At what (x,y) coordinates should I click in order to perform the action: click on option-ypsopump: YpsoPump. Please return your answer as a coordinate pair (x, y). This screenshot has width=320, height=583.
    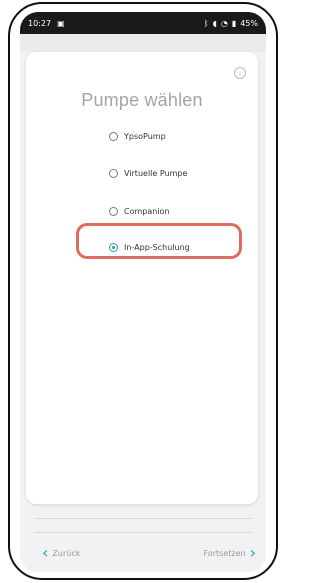
    Looking at the image, I should click on (137, 136).